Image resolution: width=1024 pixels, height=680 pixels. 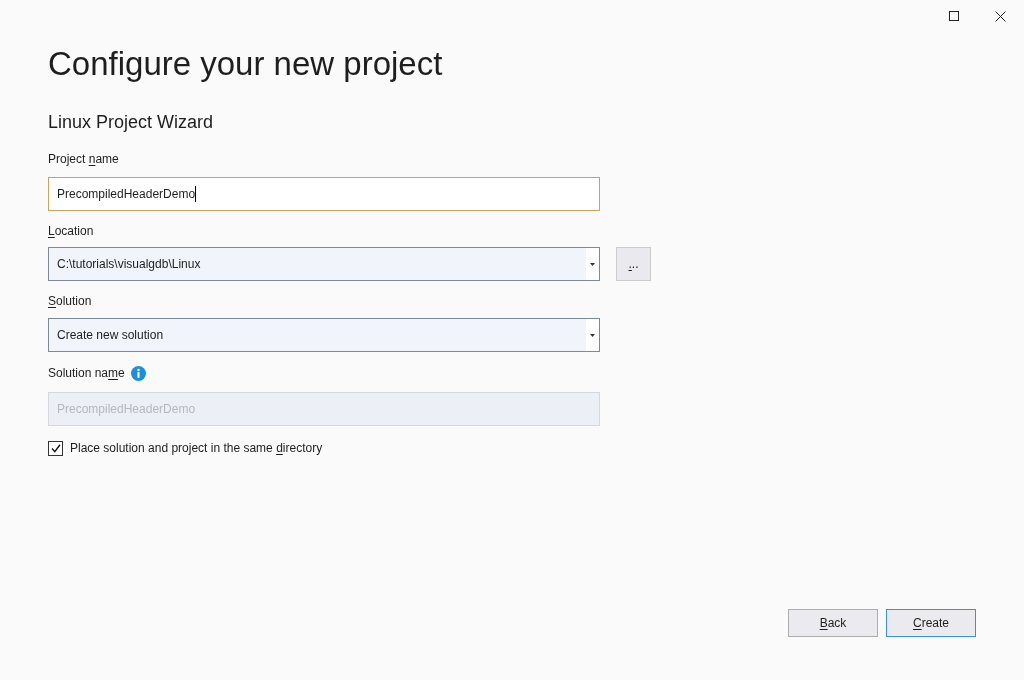 What do you see at coordinates (324, 264) in the screenshot?
I see `dropdown: C:\tutorials\visualgdb\Linux` at bounding box center [324, 264].